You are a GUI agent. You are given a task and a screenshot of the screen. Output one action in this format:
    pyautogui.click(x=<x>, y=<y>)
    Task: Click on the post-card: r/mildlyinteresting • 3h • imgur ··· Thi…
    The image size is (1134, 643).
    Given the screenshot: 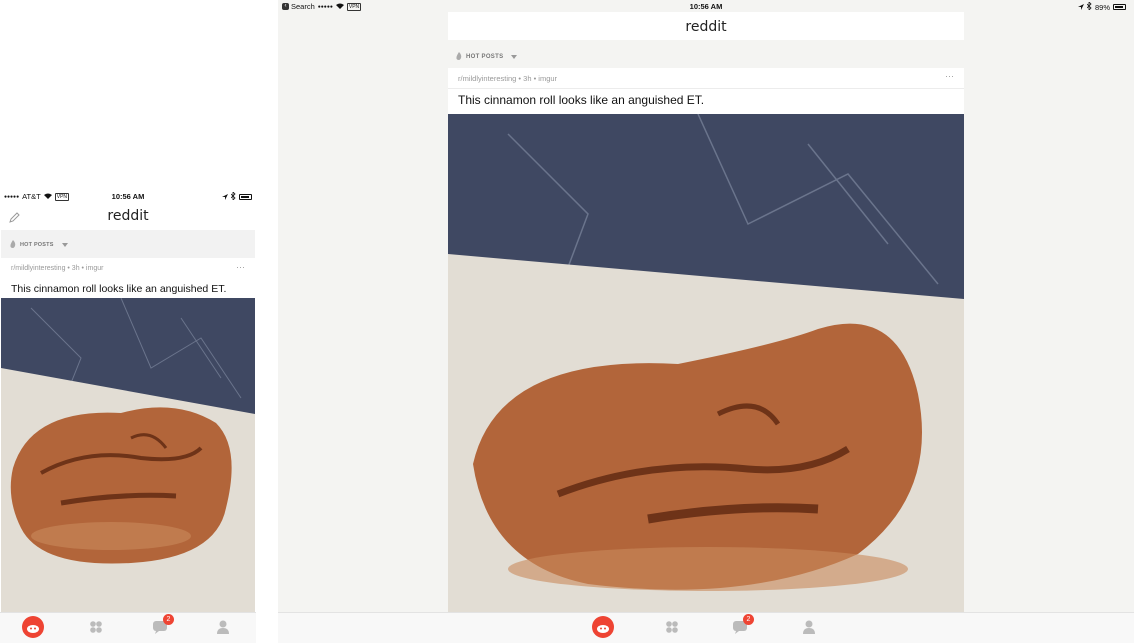 What is the action you would take?
    pyautogui.click(x=706, y=91)
    